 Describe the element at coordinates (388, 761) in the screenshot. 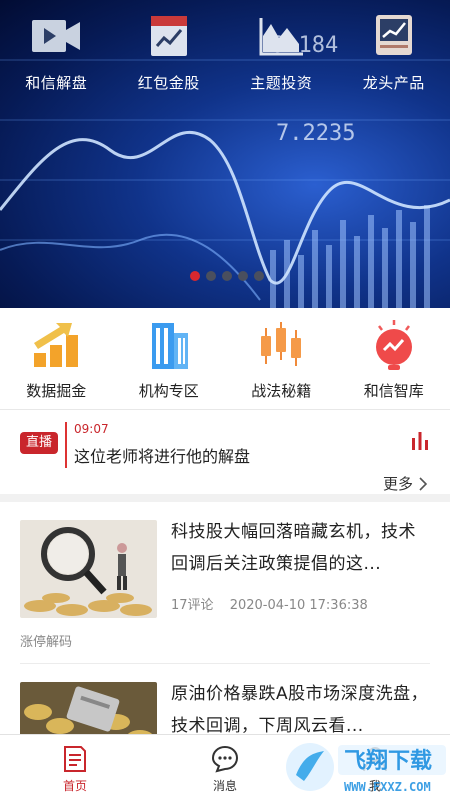

I see `svg-text: 飞翔下载` at that location.